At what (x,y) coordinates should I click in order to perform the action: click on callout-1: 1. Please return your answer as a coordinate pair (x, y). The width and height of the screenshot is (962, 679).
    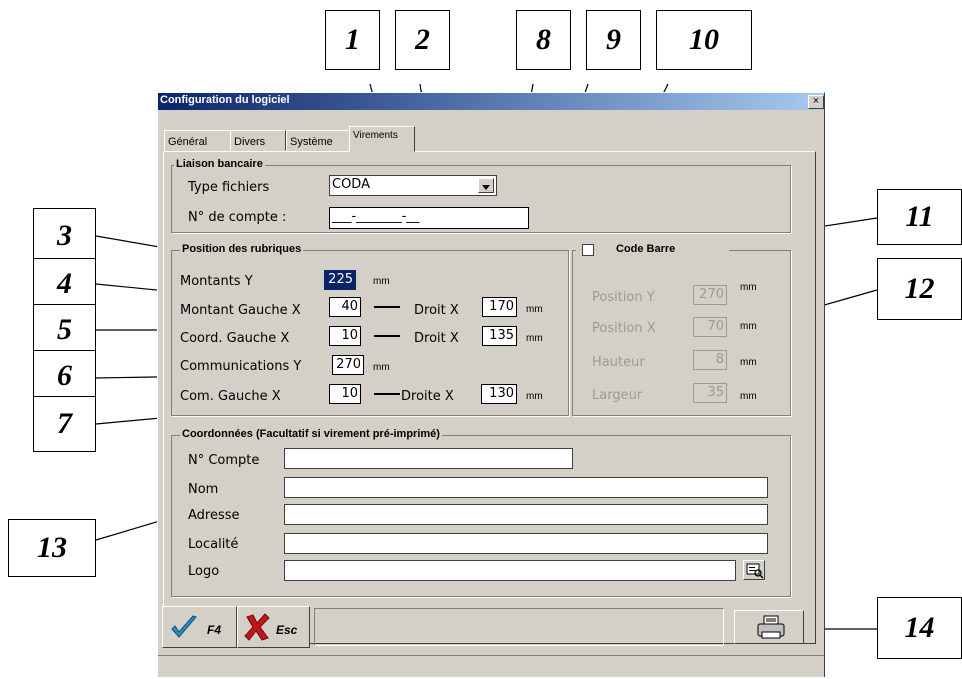
    Looking at the image, I should click on (352, 40).